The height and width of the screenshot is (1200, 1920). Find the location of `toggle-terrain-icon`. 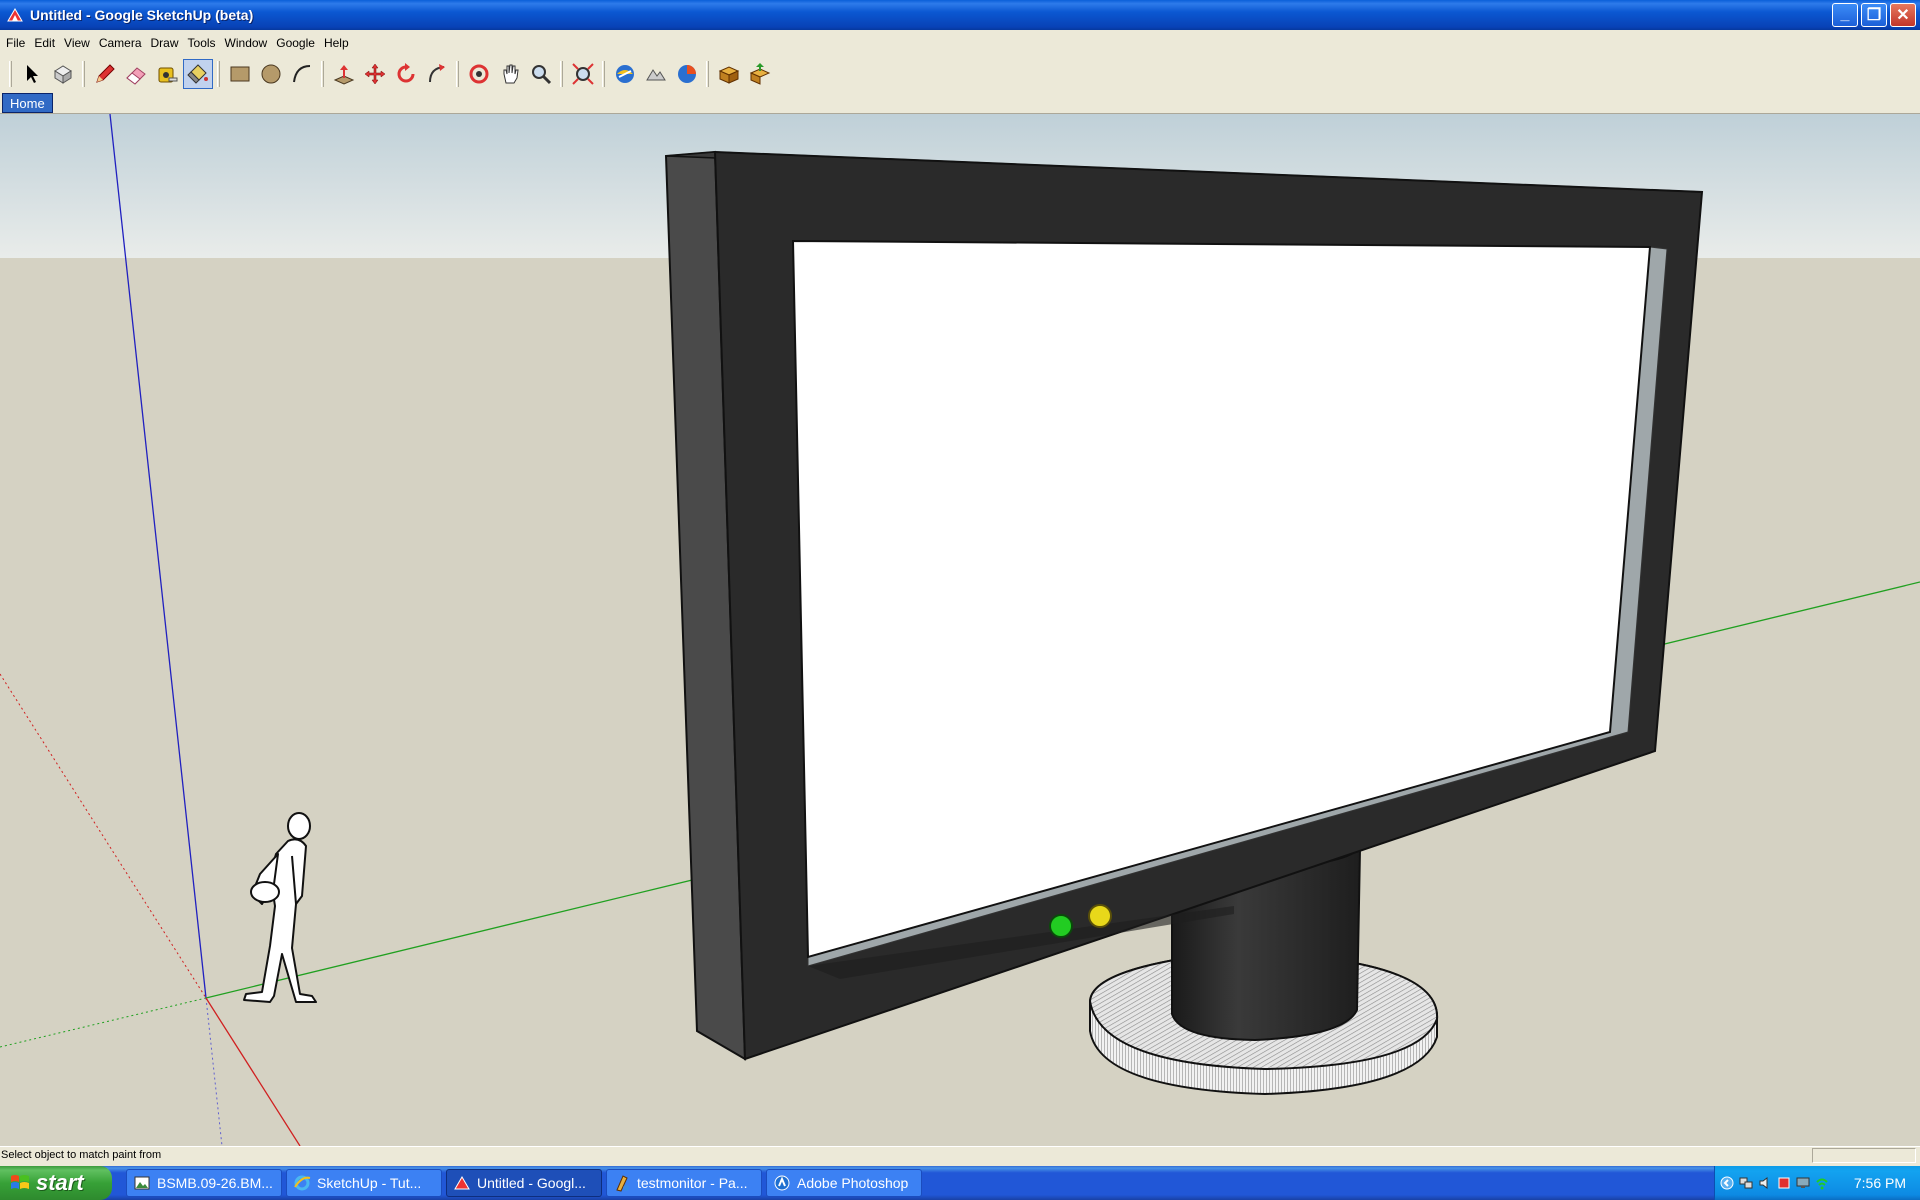

toggle-terrain-icon is located at coordinates (656, 75).